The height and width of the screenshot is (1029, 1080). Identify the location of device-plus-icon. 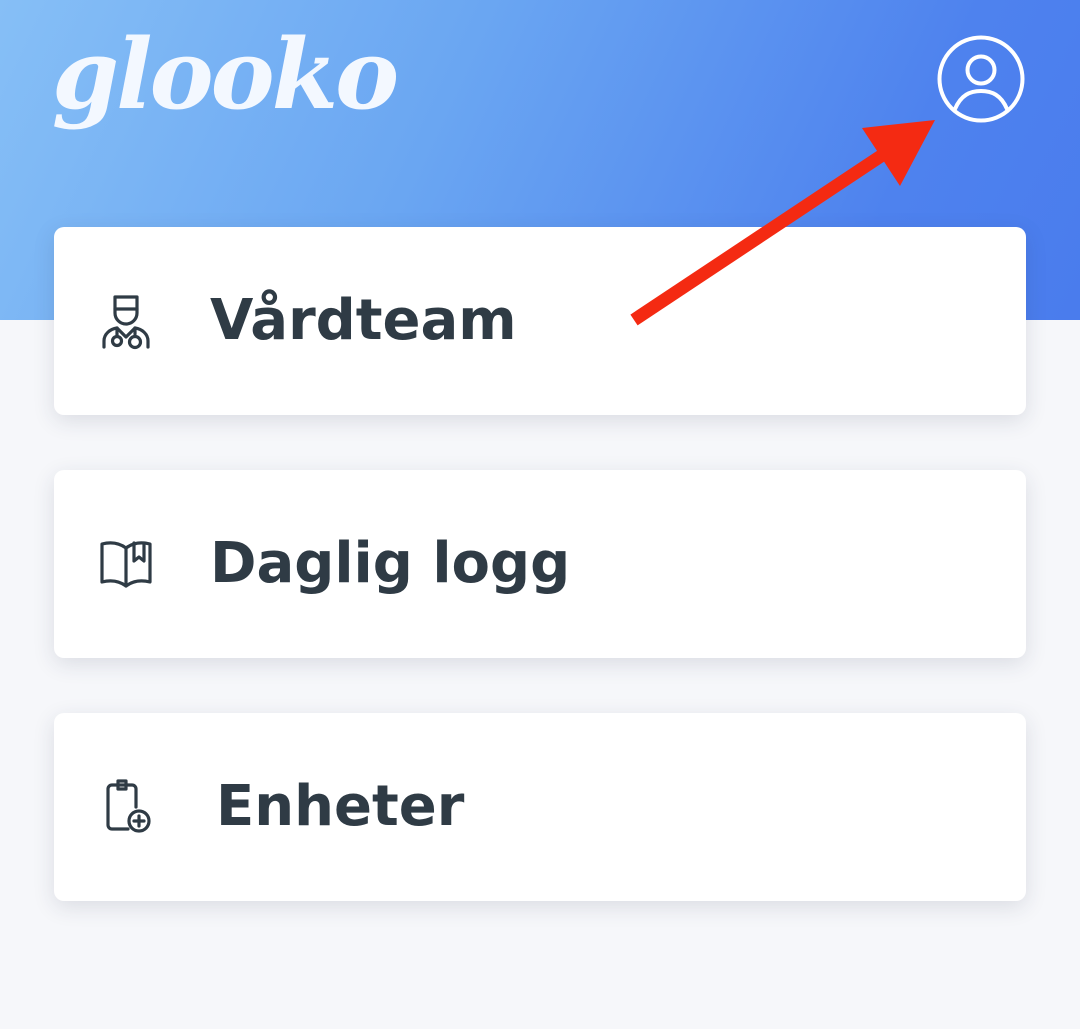
(126, 807).